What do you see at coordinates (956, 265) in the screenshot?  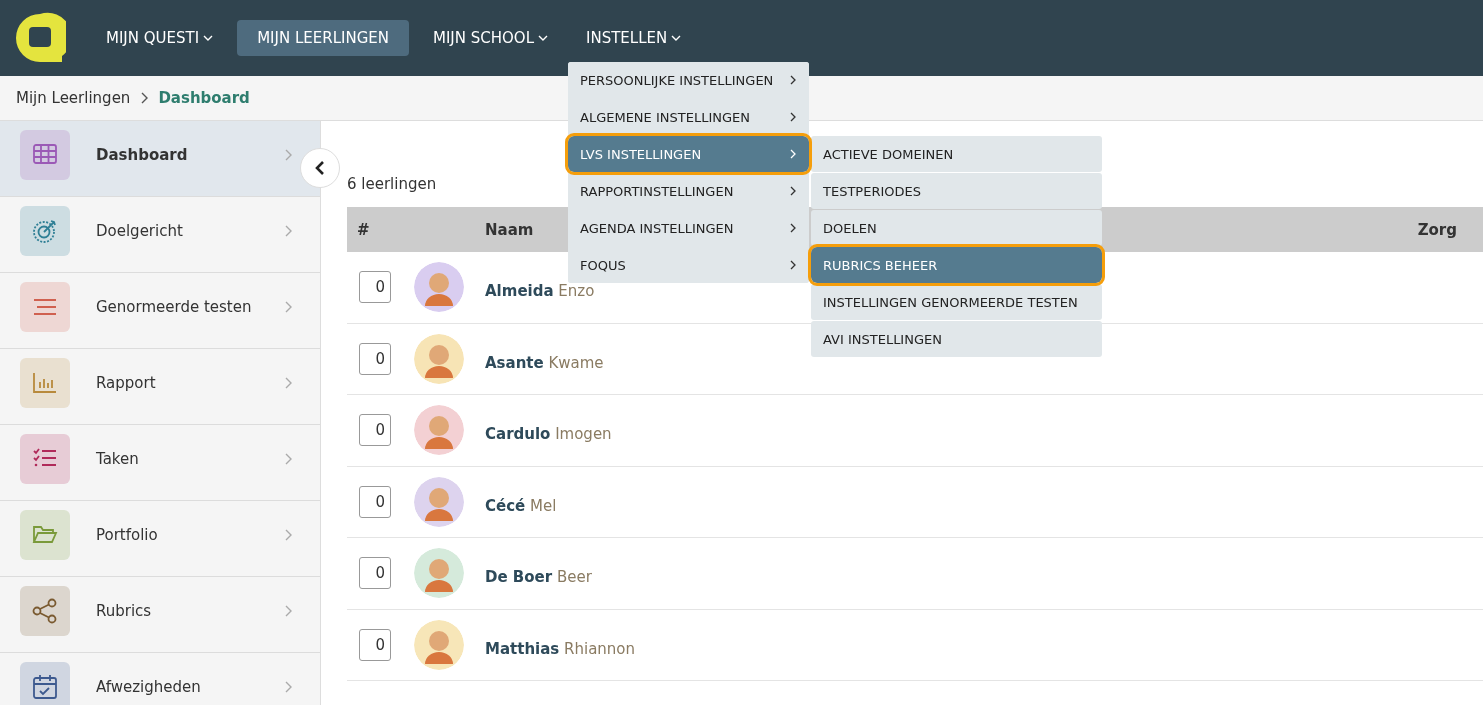 I see `menu-item: RUBRICS BEHEER` at bounding box center [956, 265].